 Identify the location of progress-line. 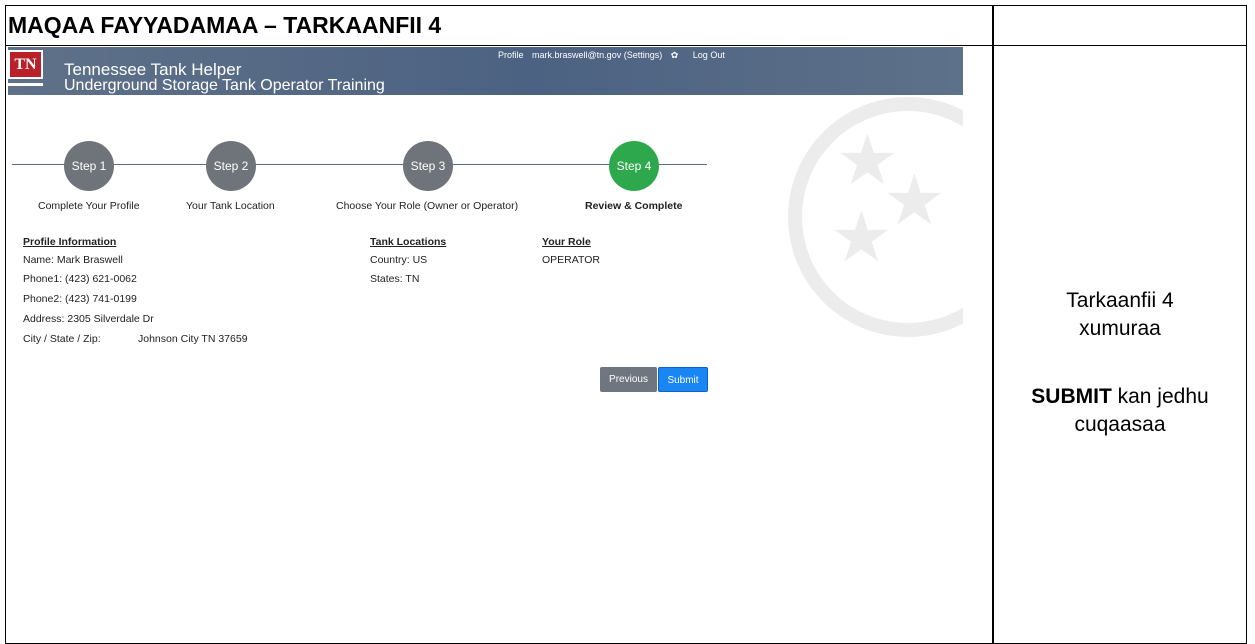
(359, 164).